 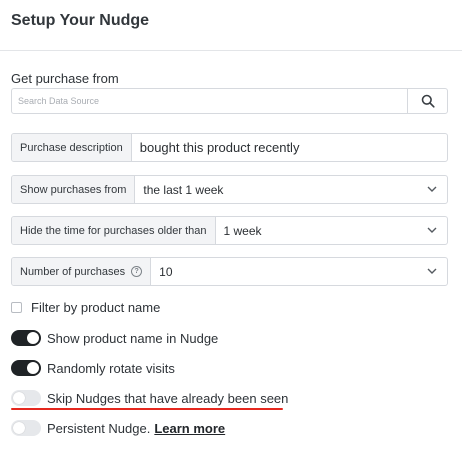 I want to click on learn-more-link: Learn more, so click(x=189, y=428).